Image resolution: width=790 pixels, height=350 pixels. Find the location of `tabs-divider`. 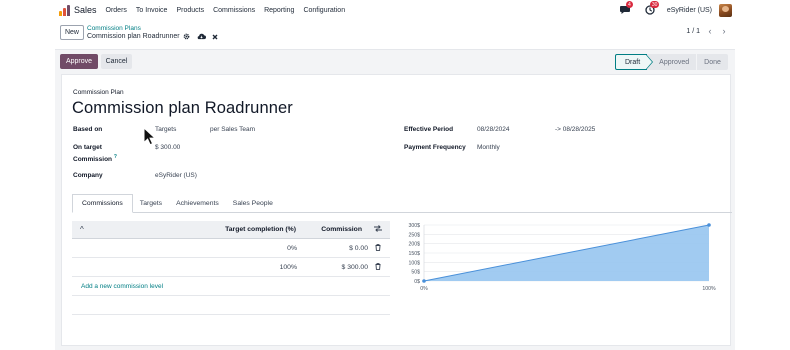

tabs-divider is located at coordinates (402, 212).